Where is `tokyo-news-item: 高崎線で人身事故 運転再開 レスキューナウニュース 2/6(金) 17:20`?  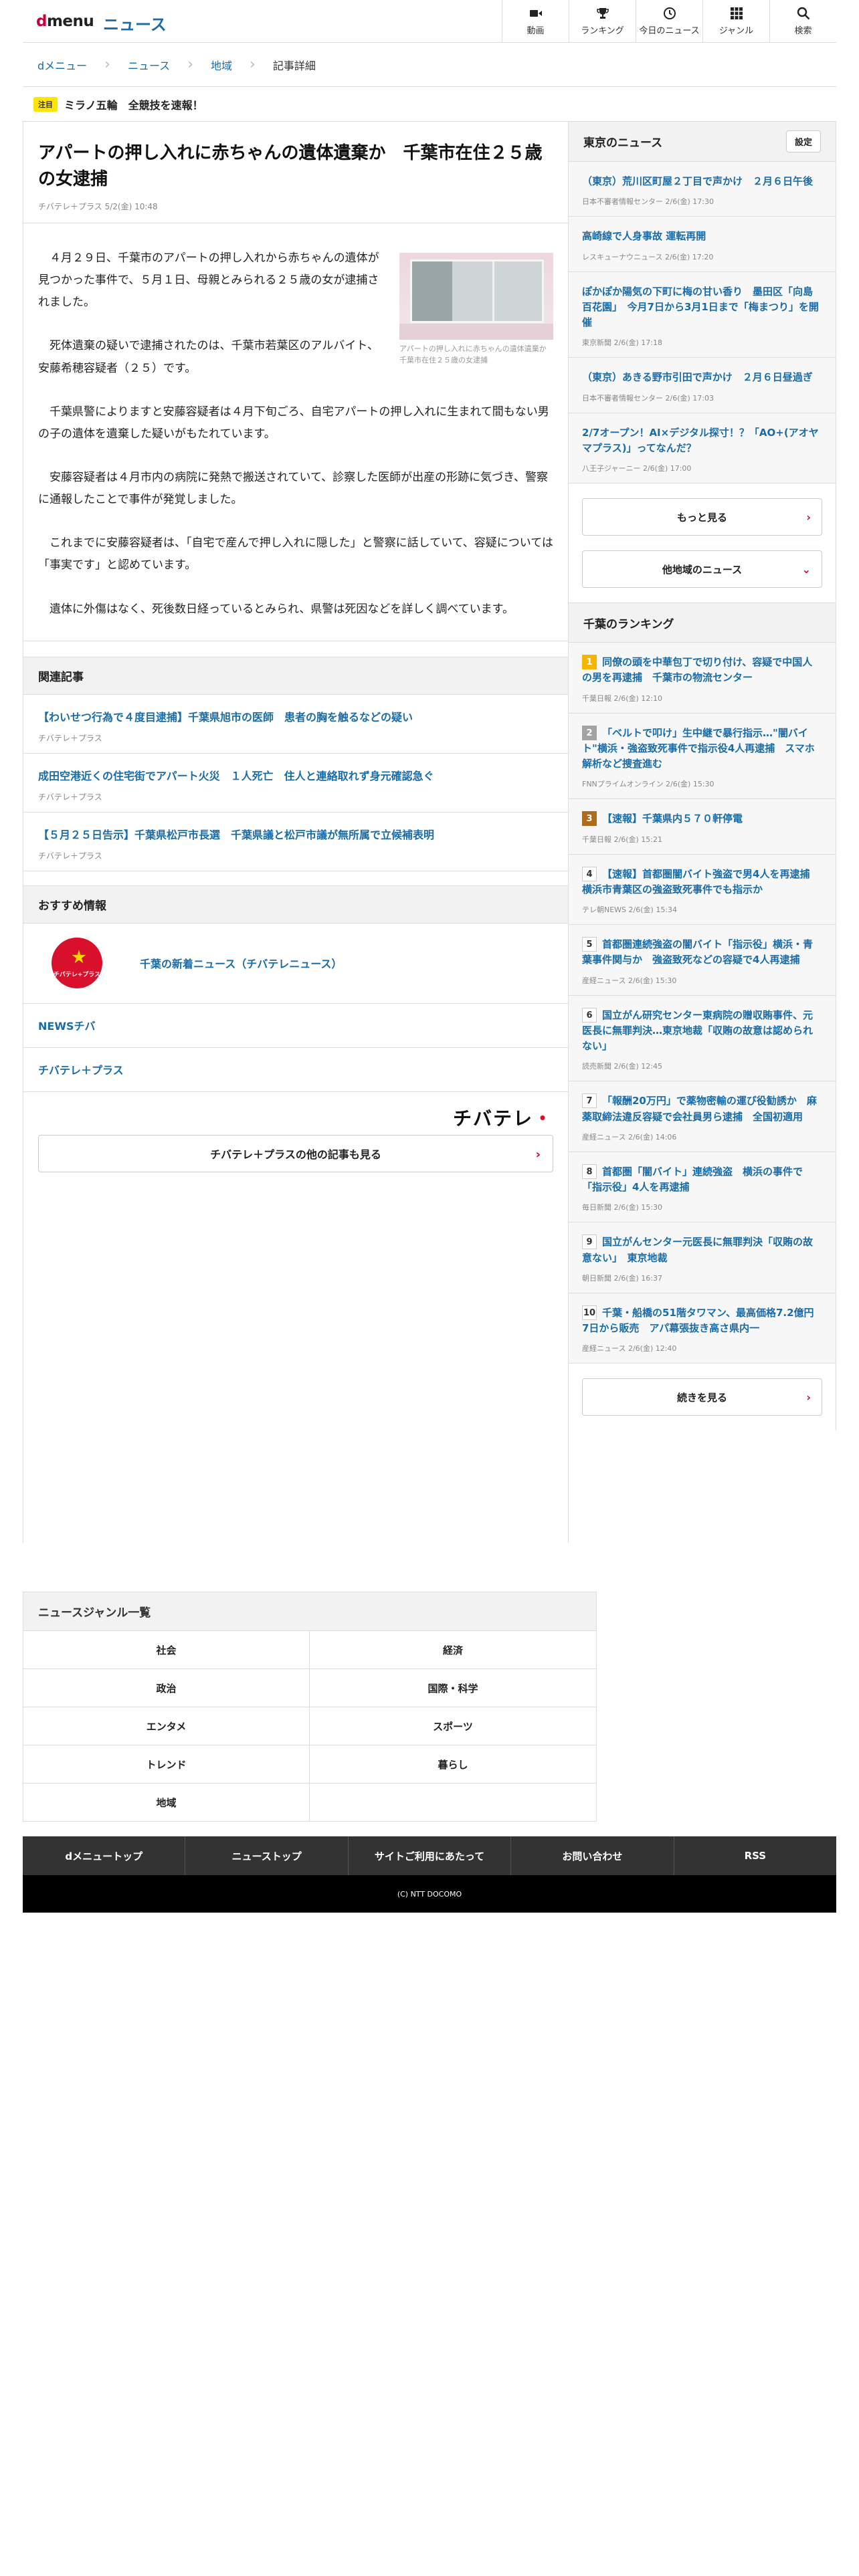
tokyo-news-item: 高崎線で人身事故 運転再開 レスキューナウニュース 2/6(金) 17:20 is located at coordinates (703, 245).